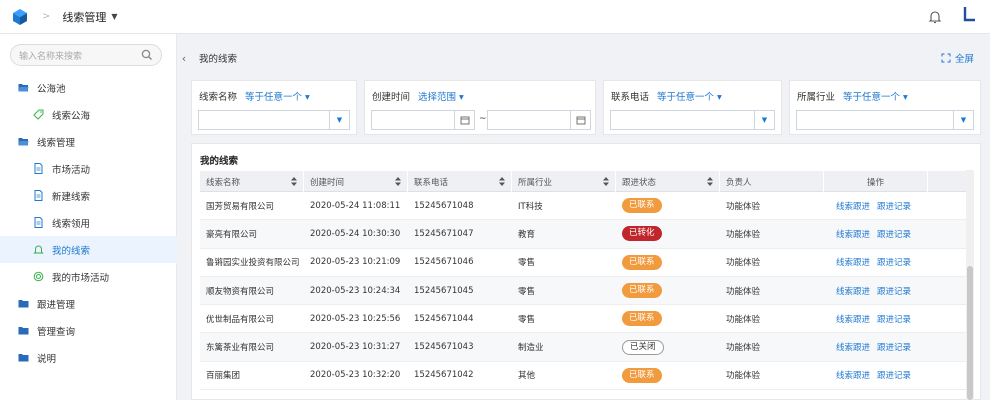 The image size is (990, 400). Describe the element at coordinates (88, 114) in the screenshot. I see `sidebar-item: 线索公海` at that location.